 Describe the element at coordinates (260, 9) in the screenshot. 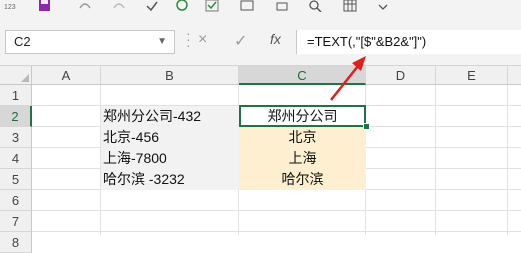

I see `quick-access-toolbar: 123` at that location.